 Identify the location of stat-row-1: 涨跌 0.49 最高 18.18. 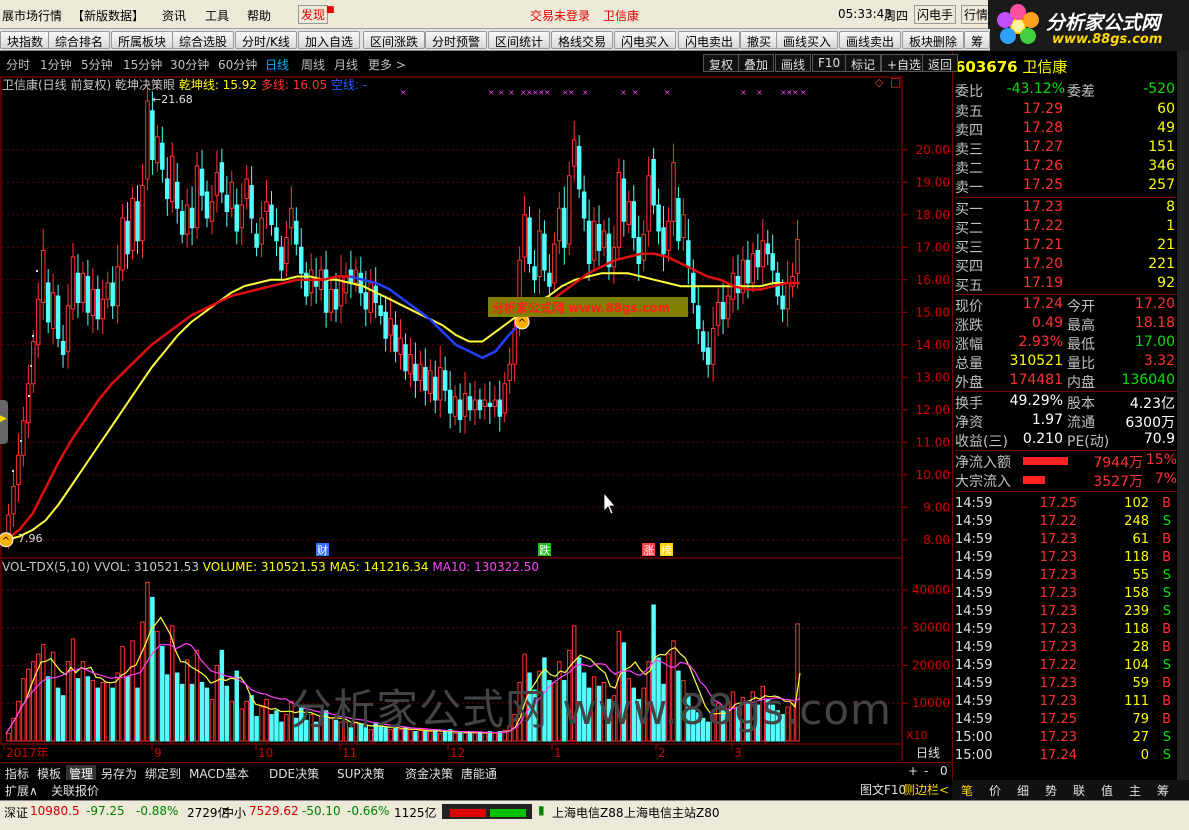
(1066, 324).